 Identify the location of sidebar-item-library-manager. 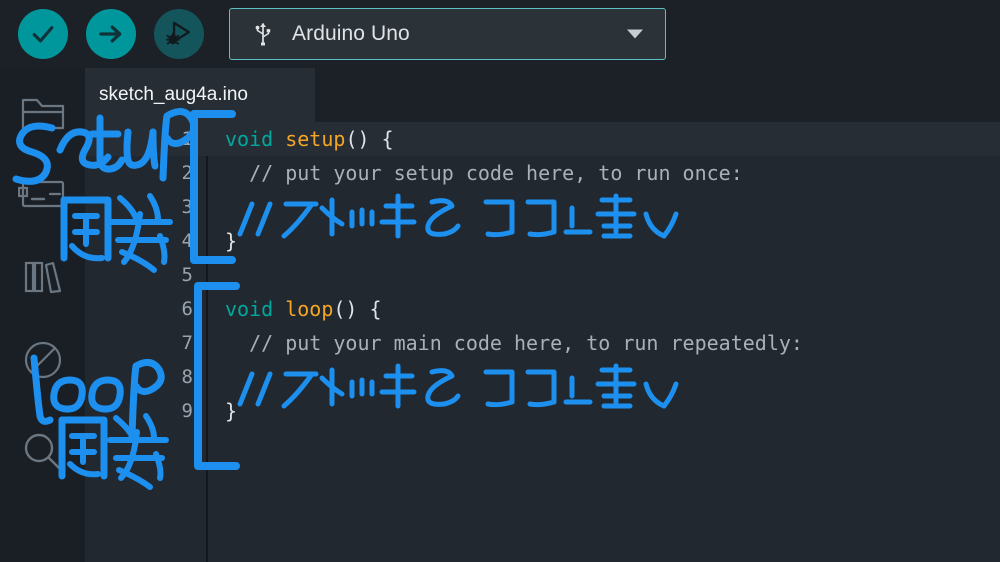
(42, 276).